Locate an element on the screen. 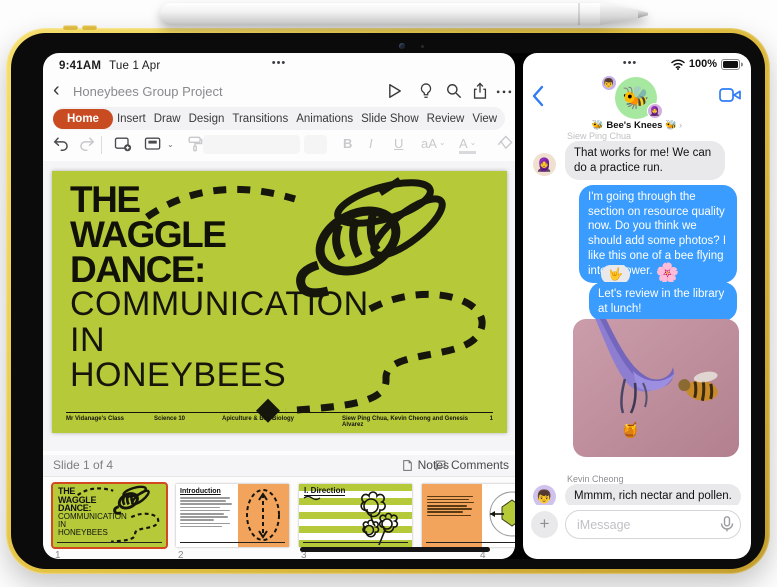 Image resolution: width=777 pixels, height=587 pixels. status-date: Tue 1 Apr is located at coordinates (135, 66).